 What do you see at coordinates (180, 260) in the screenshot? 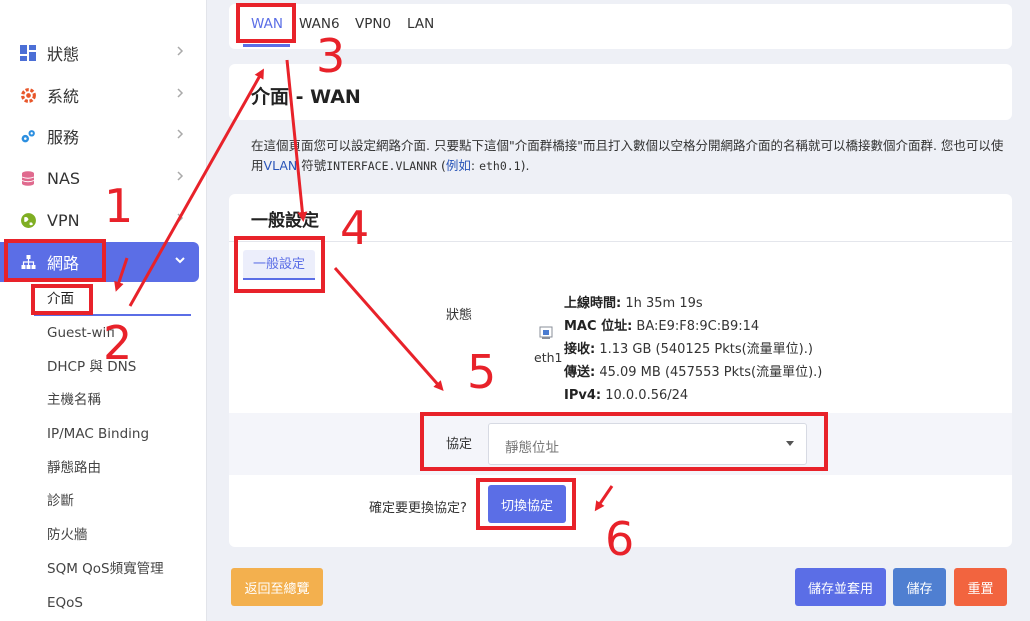
I see `chevron-down-icon` at bounding box center [180, 260].